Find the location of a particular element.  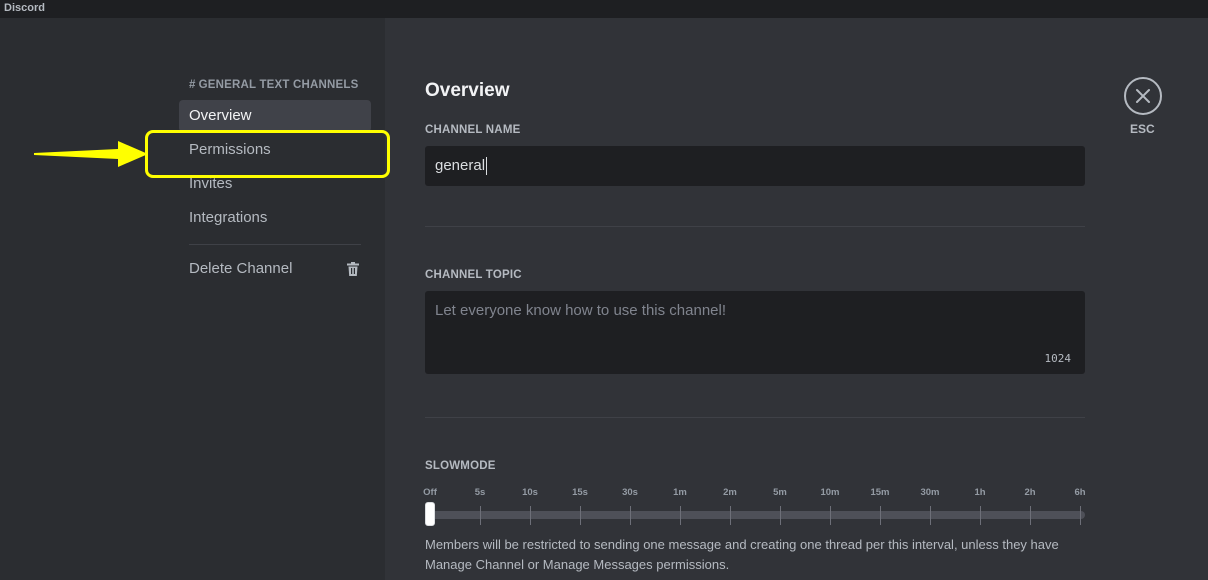

slider-thumb is located at coordinates (430, 514).